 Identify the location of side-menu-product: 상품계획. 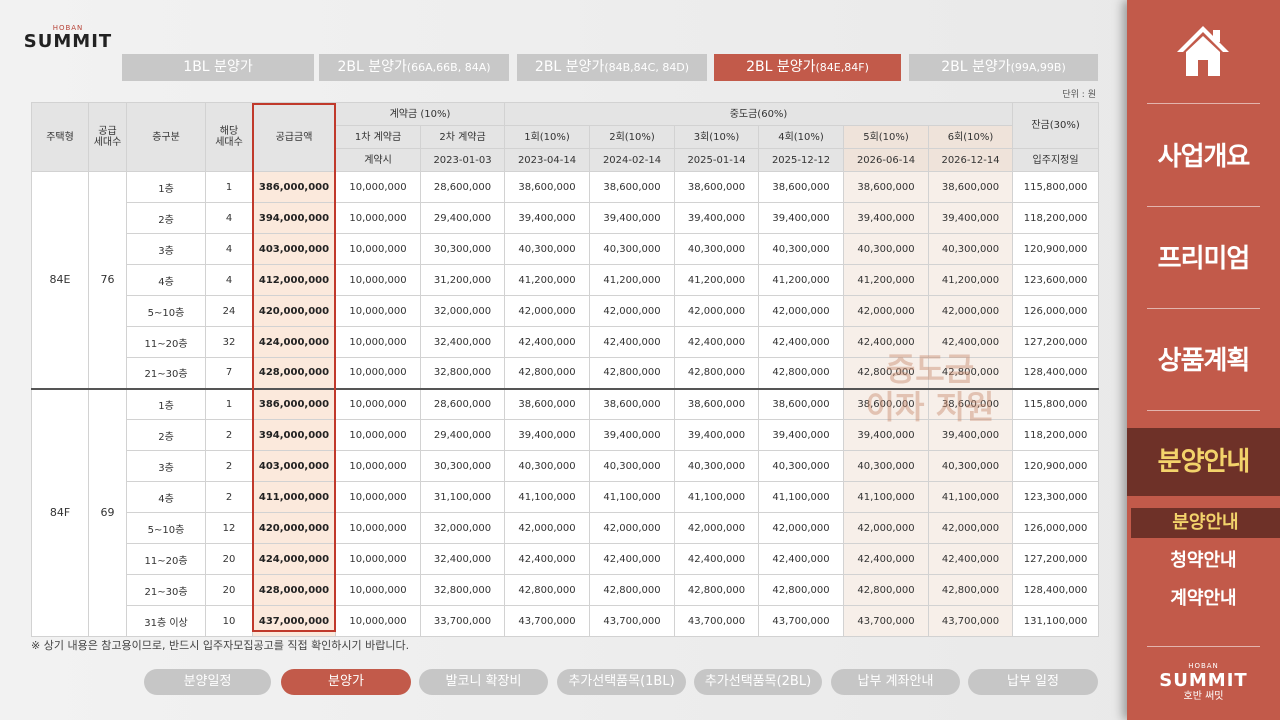
(1203, 358).